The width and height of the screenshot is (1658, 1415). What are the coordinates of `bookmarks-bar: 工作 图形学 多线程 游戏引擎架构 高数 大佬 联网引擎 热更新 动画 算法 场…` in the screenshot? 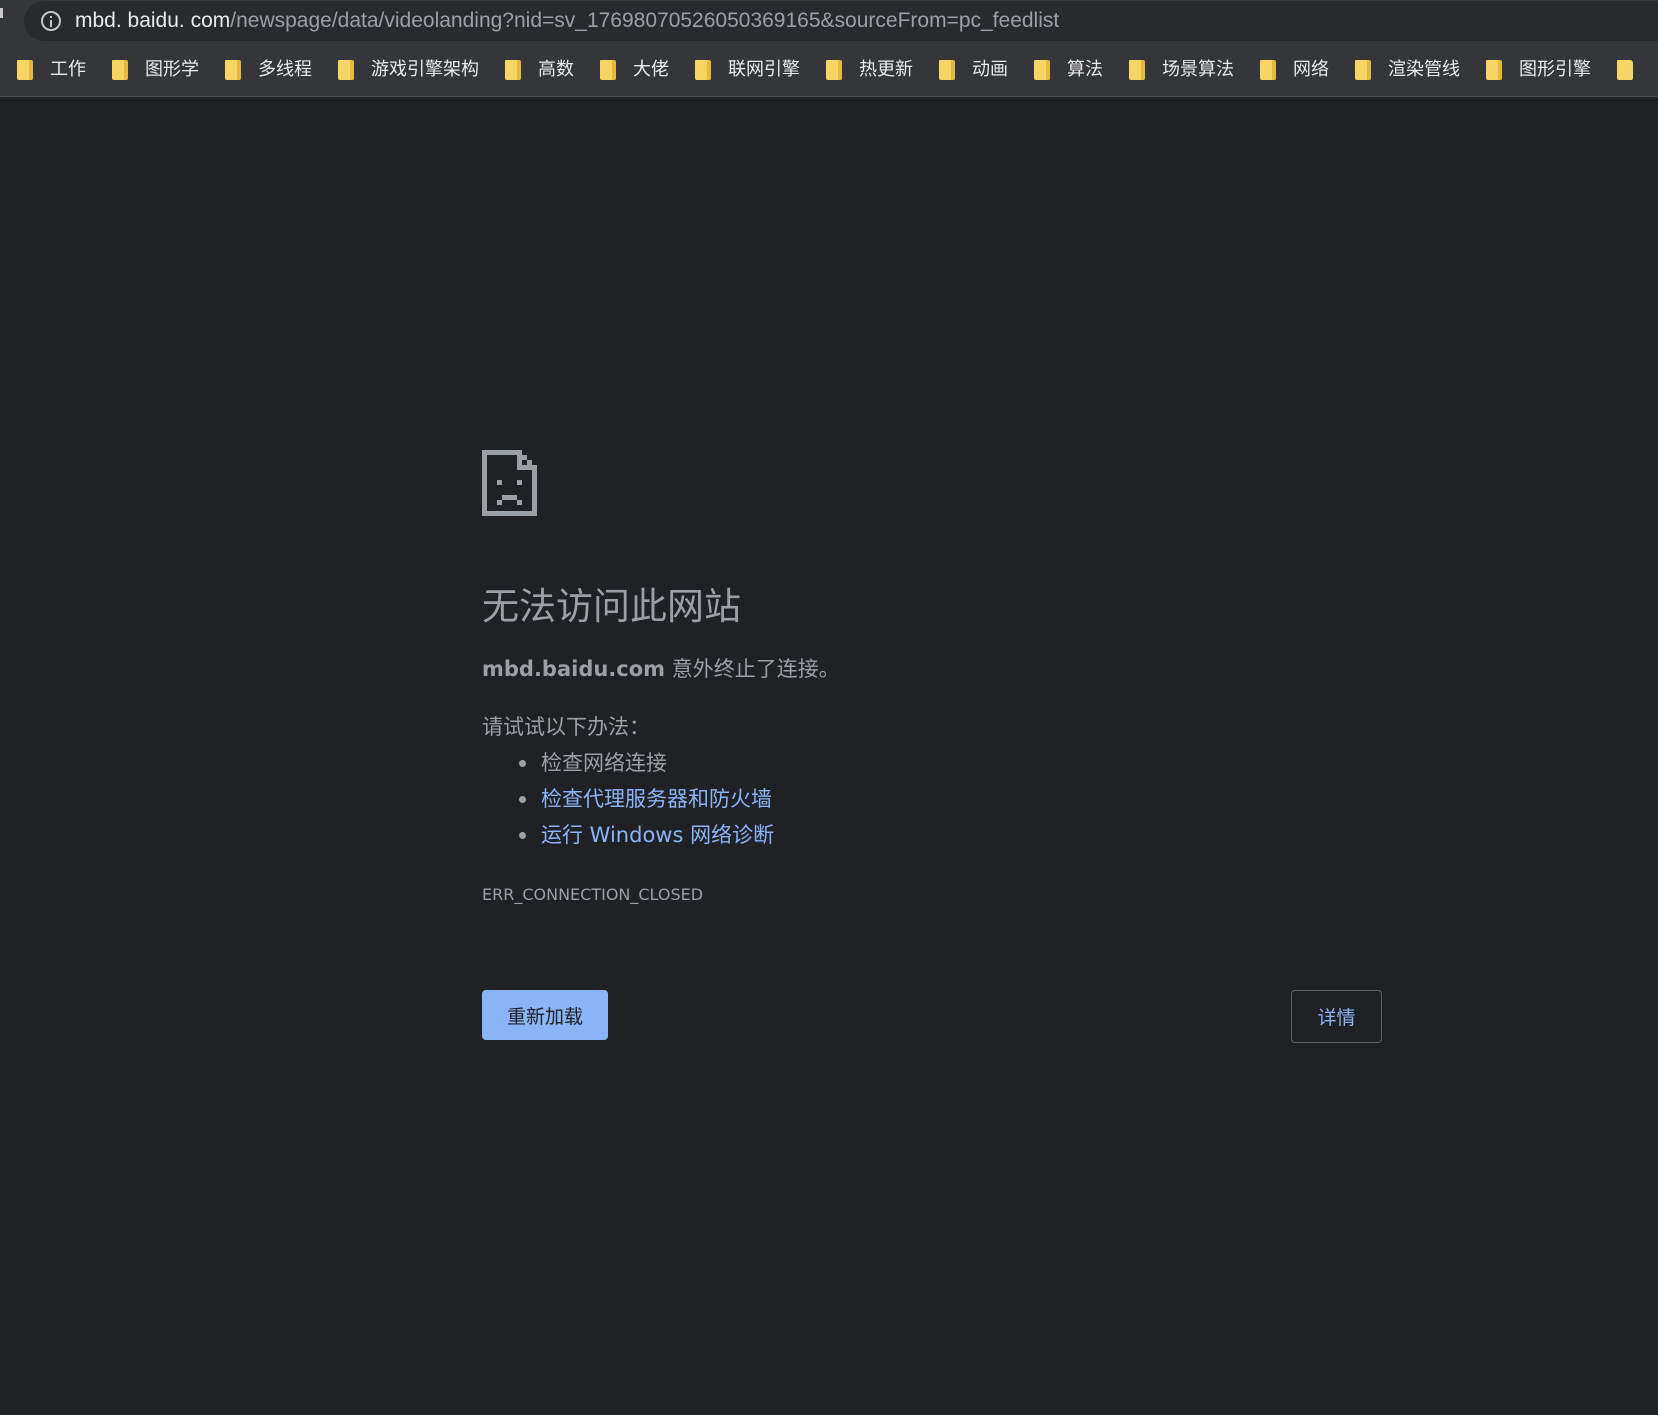 It's located at (829, 70).